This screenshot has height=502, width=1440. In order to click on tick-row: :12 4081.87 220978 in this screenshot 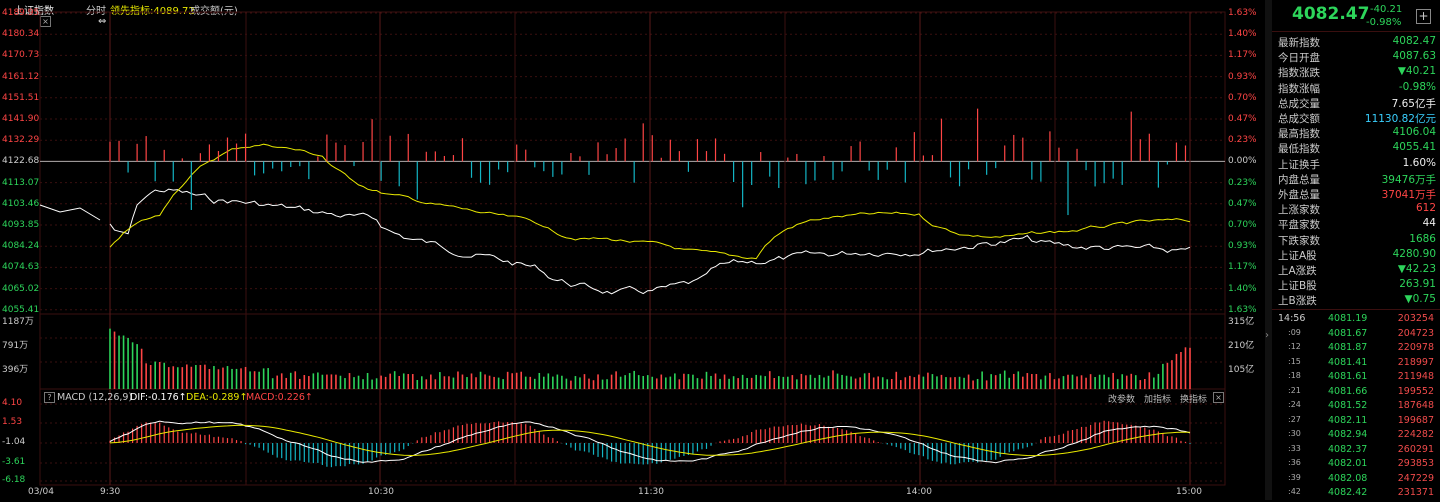, I will do `click(1357, 349)`.